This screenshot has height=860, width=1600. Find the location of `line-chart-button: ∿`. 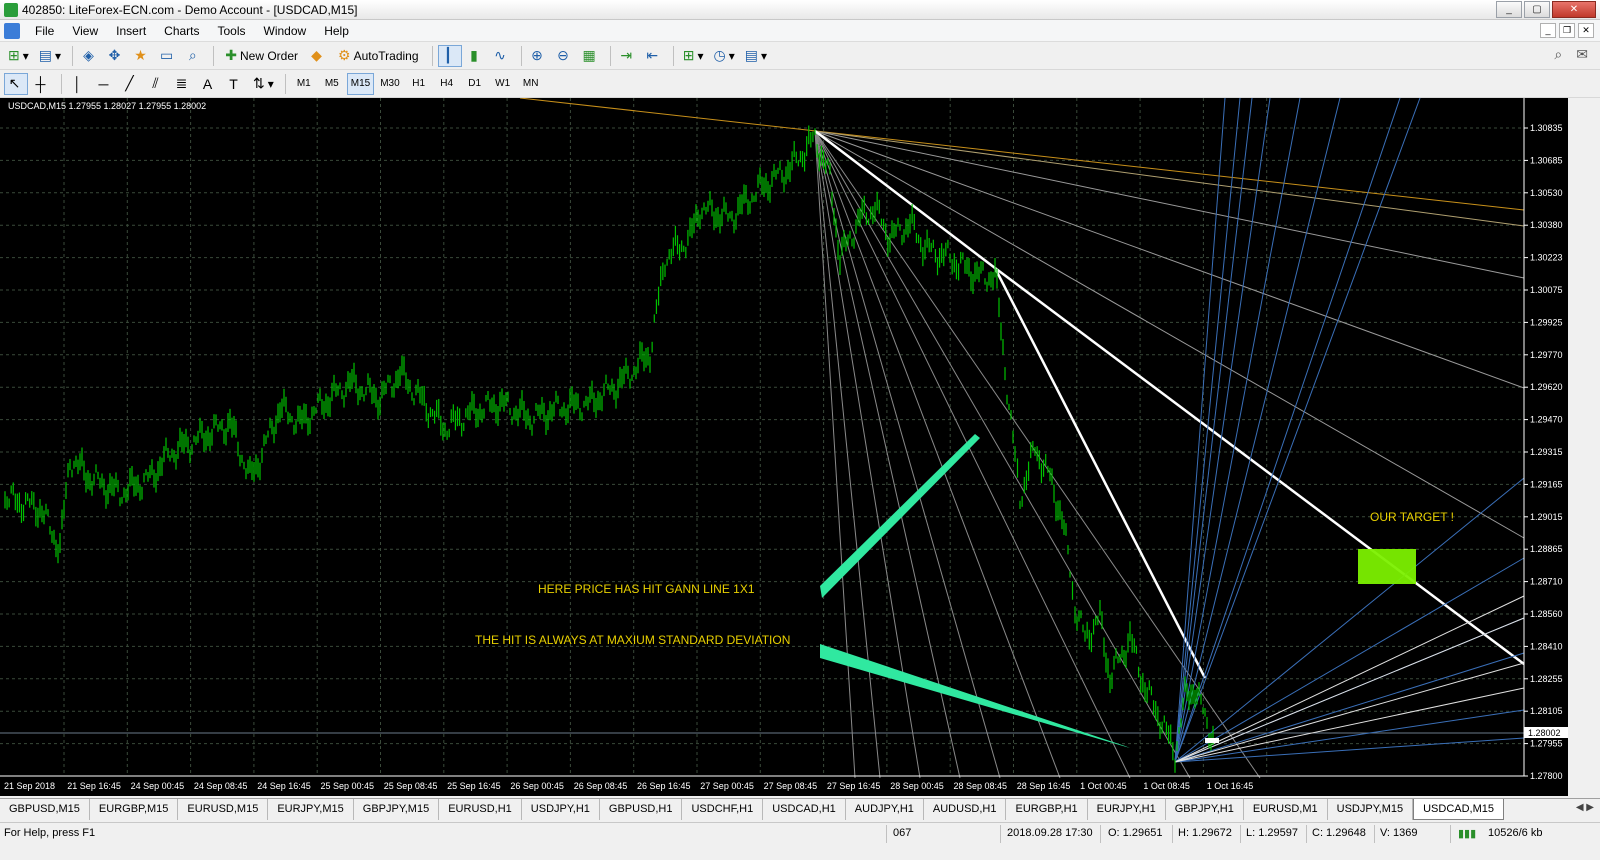

line-chart-button: ∿ is located at coordinates (502, 56).